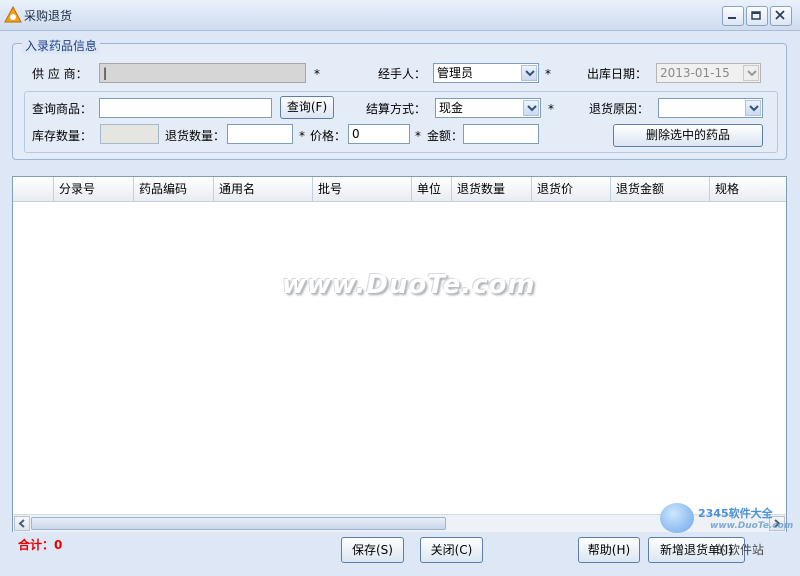  I want to click on return-qty-input, so click(260, 134).